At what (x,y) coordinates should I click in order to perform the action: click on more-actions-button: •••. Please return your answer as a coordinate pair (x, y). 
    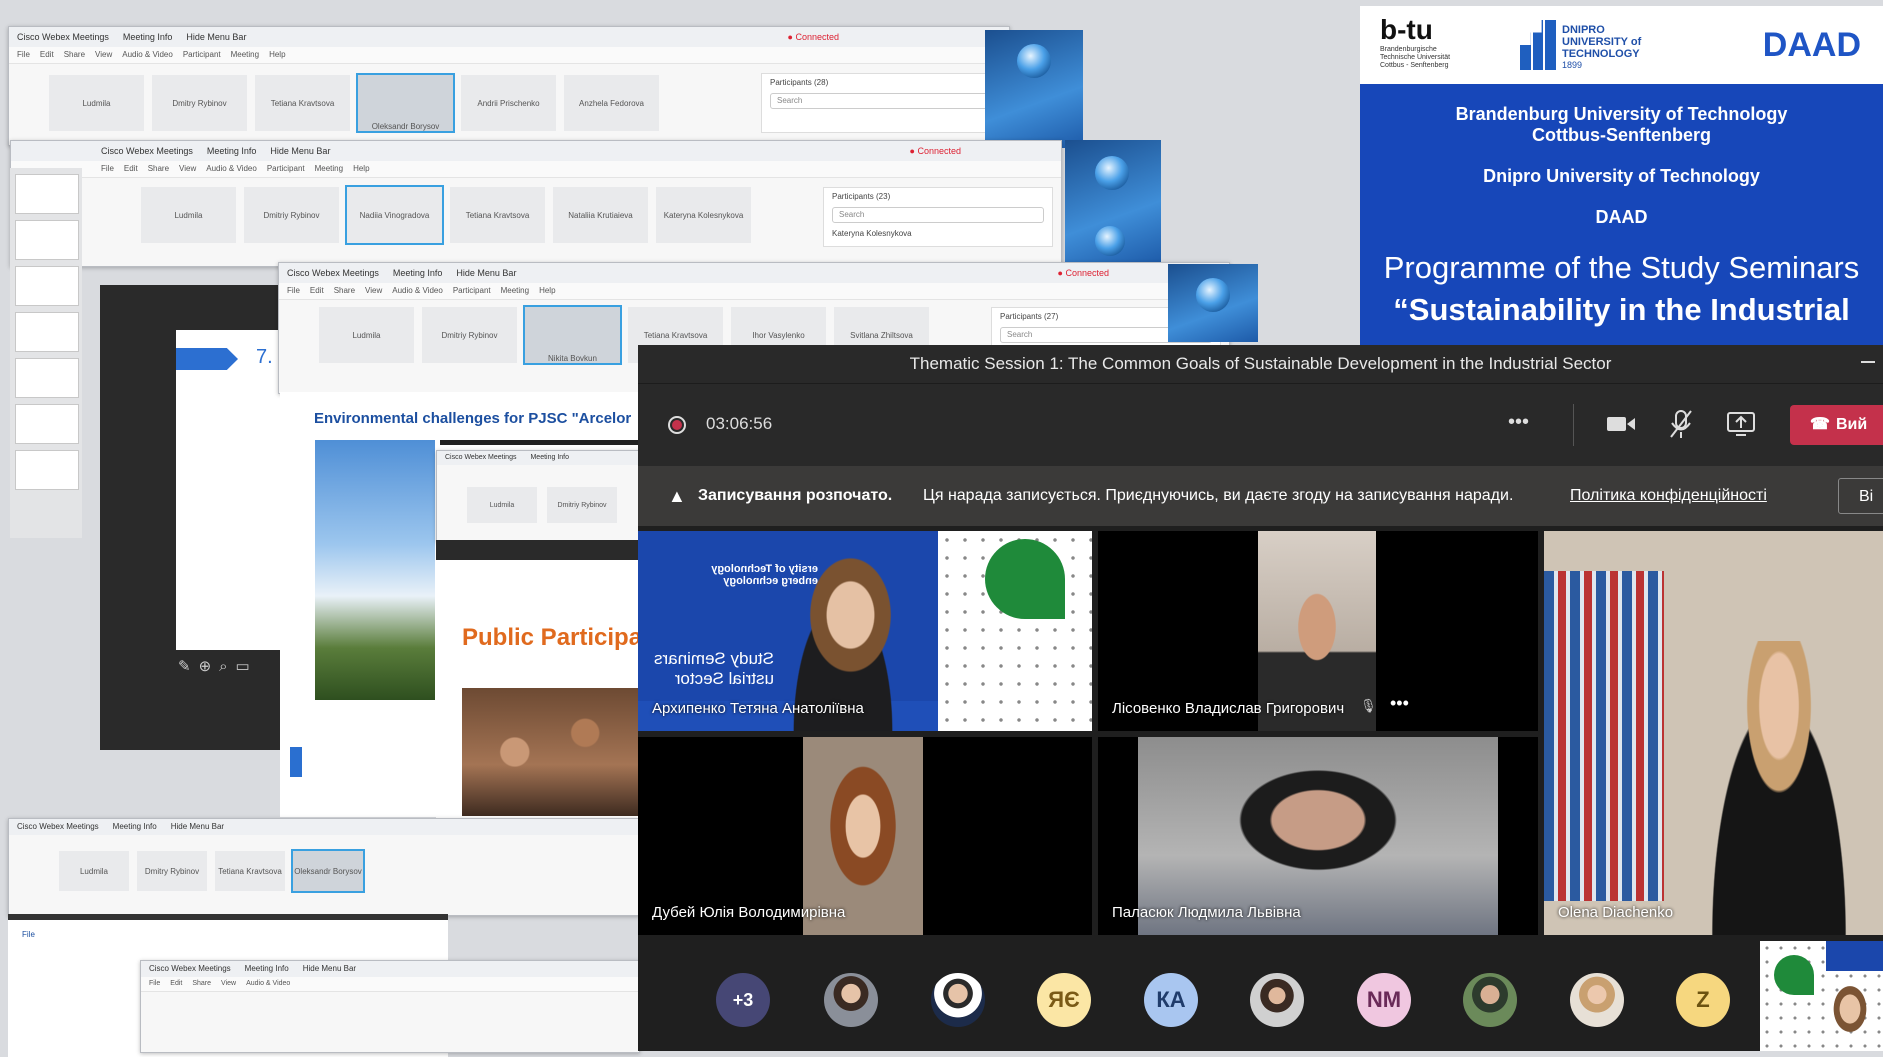
    Looking at the image, I should click on (1518, 422).